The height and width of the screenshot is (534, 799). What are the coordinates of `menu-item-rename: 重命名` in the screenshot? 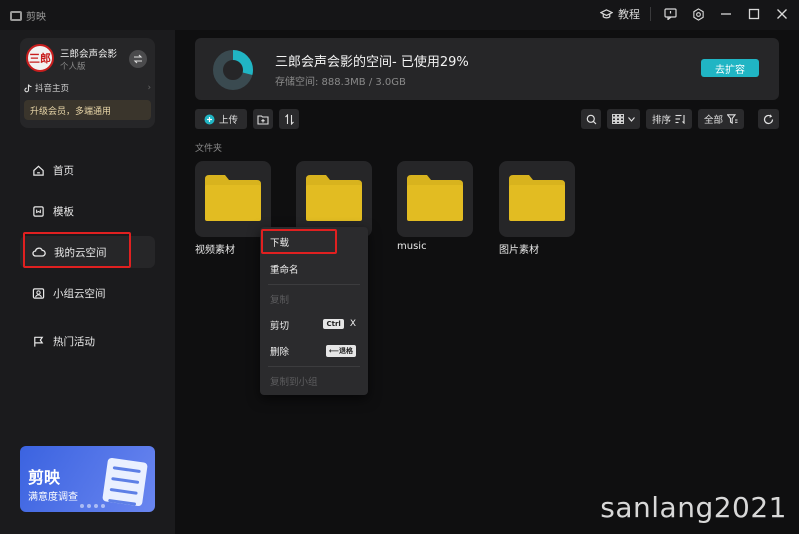 It's located at (314, 269).